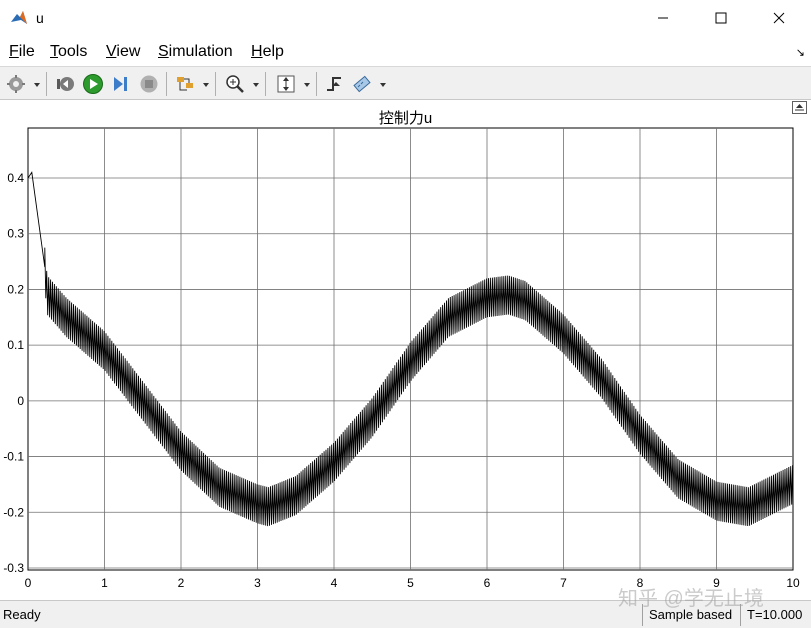 The height and width of the screenshot is (628, 811). What do you see at coordinates (405, 19) in the screenshot?
I see `title-bar: u` at bounding box center [405, 19].